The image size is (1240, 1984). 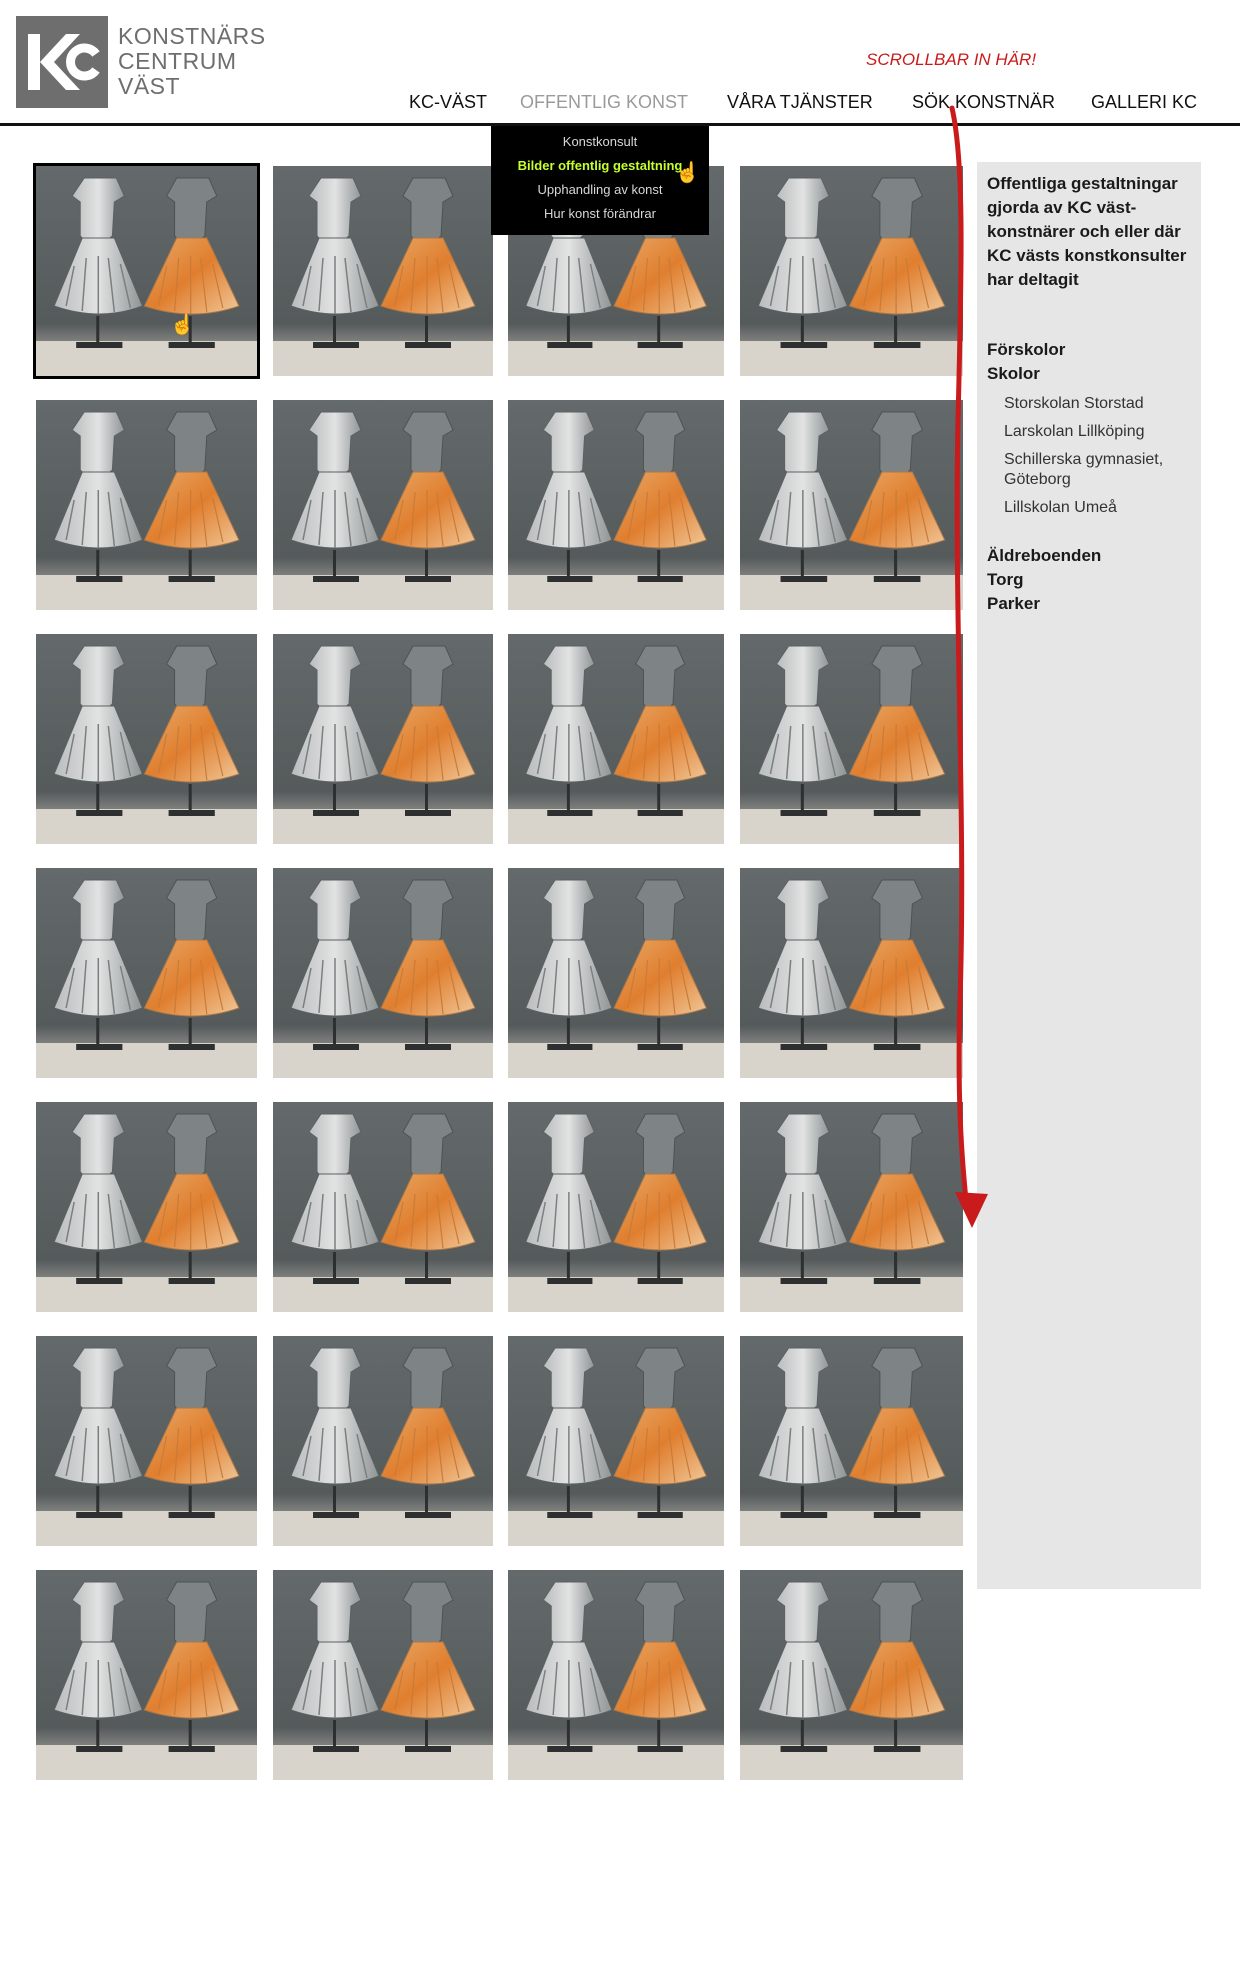 I want to click on dropdown-item-konstkonsult: Konstkonsult, so click(x=600, y=141).